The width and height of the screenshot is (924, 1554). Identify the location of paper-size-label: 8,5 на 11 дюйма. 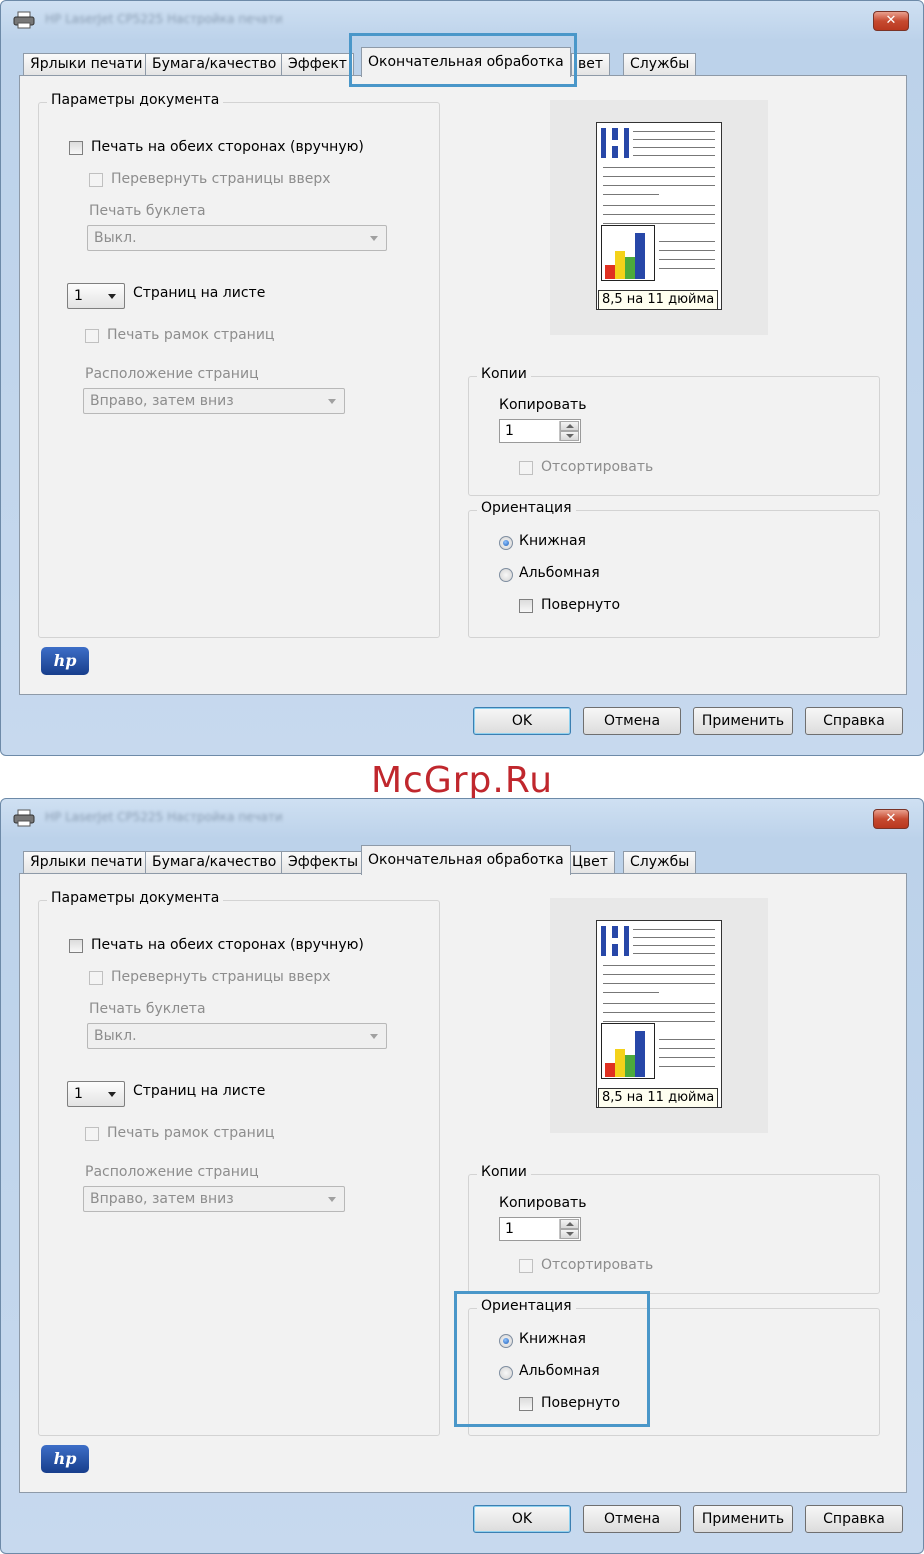
(658, 1098).